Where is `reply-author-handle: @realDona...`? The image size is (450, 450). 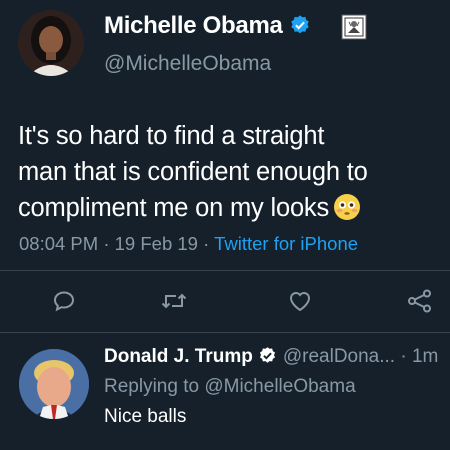
reply-author-handle: @realDona... is located at coordinates (339, 356).